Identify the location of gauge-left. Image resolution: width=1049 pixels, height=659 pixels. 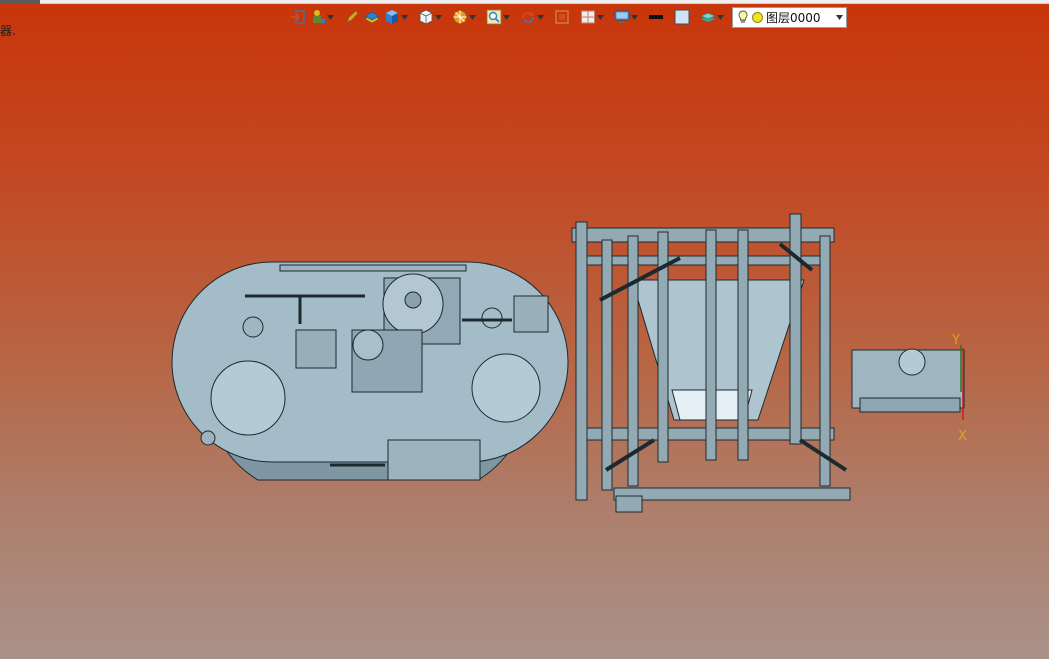
(253, 327).